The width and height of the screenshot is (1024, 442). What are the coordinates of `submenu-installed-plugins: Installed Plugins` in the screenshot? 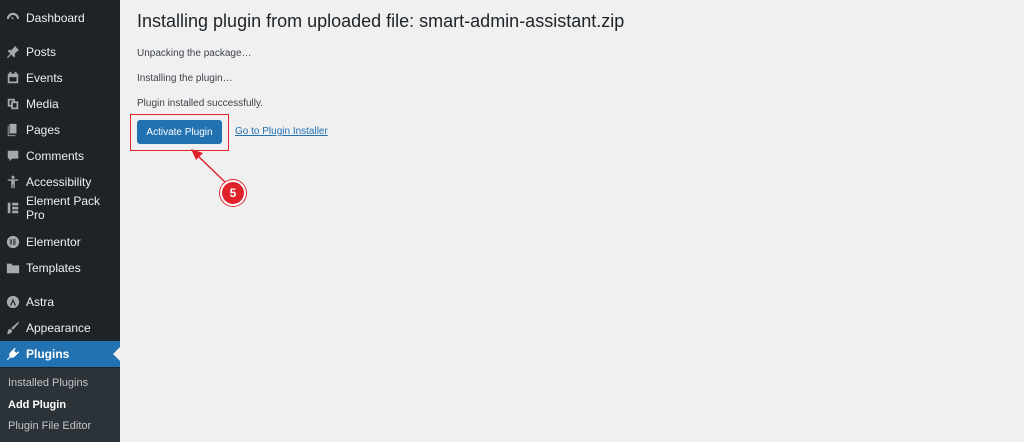 It's located at (48, 383).